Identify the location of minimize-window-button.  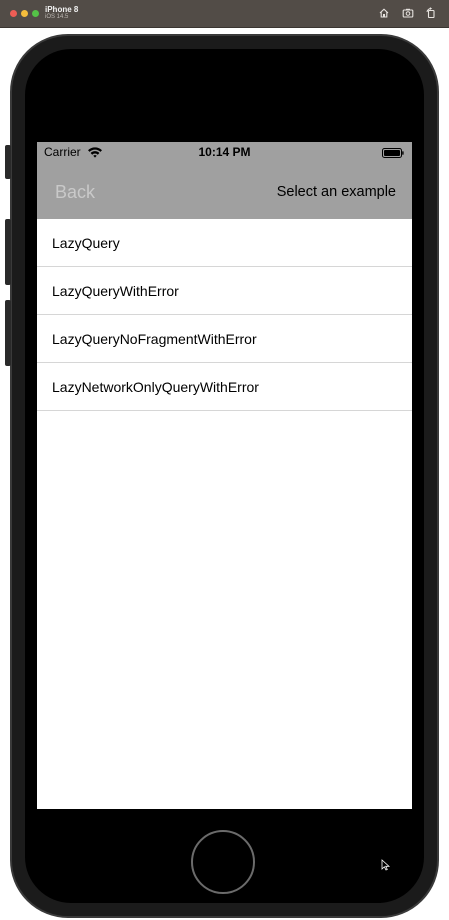
(24, 13).